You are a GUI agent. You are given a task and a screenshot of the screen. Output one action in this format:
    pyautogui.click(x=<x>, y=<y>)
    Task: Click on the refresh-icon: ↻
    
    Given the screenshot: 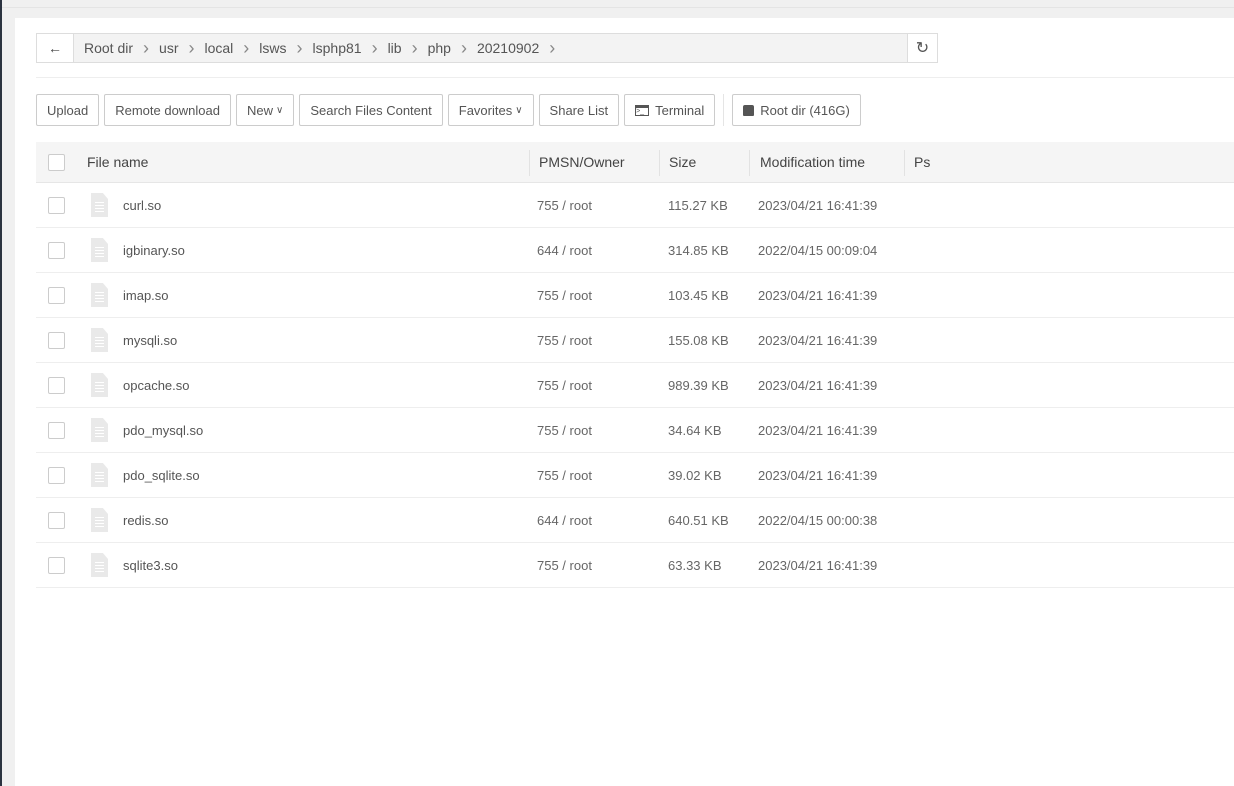 What is the action you would take?
    pyautogui.click(x=922, y=48)
    